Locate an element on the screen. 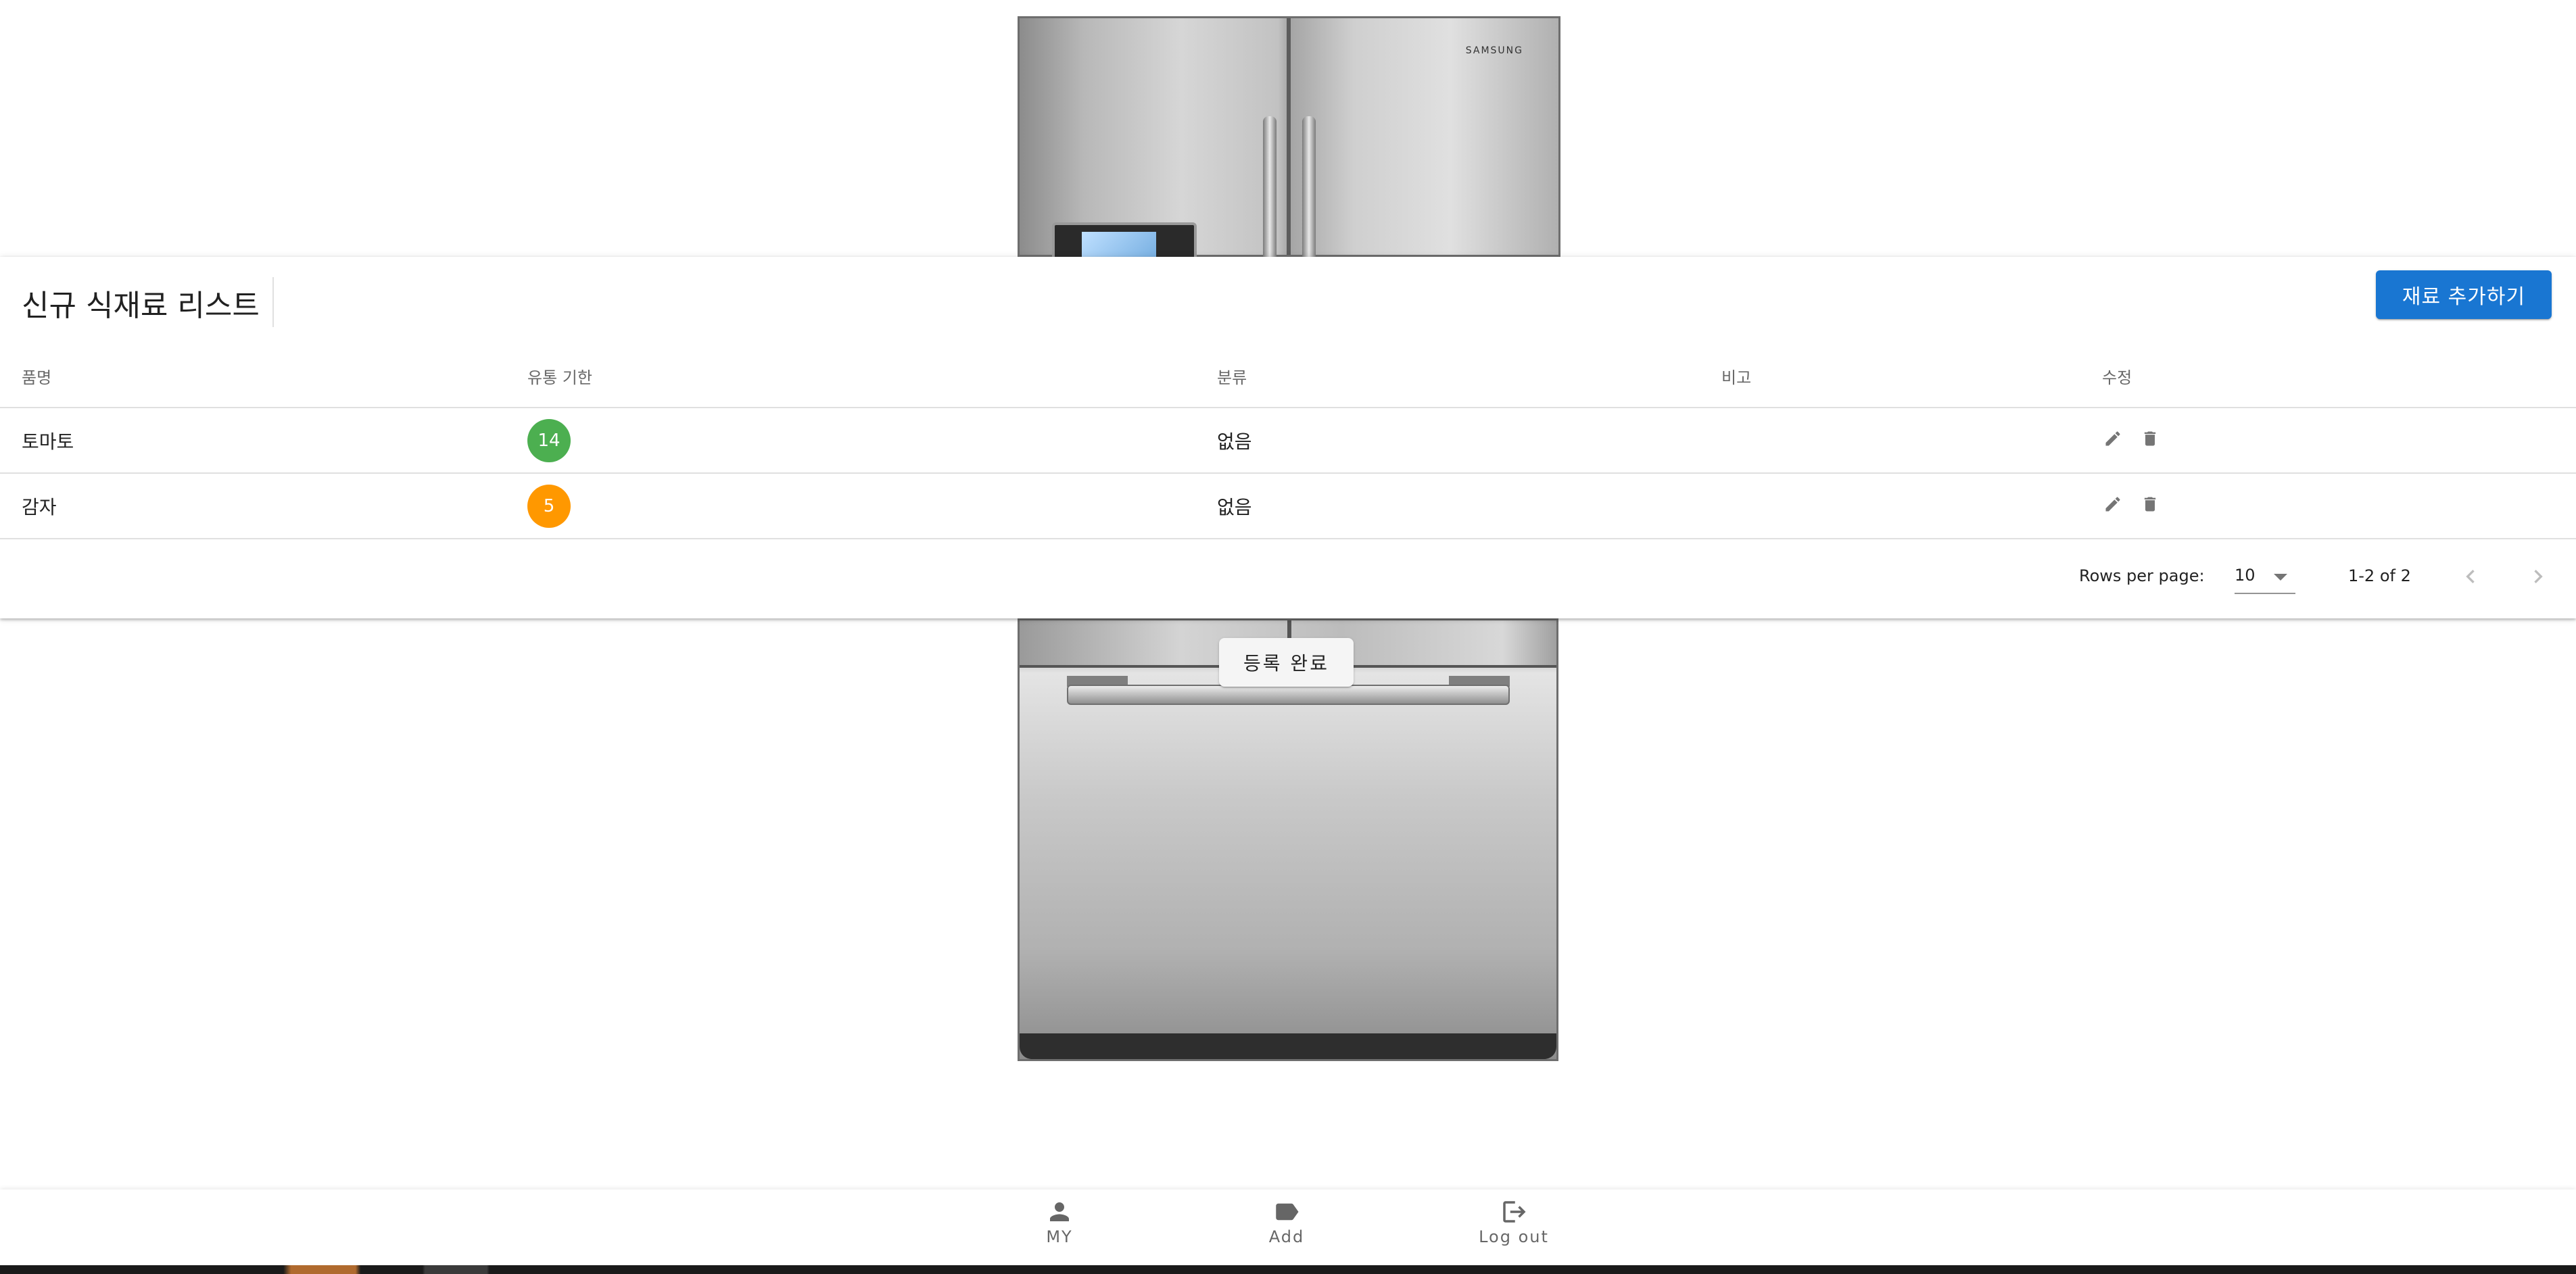 This screenshot has height=1274, width=2576. fridge-drawer-handle is located at coordinates (1288, 695).